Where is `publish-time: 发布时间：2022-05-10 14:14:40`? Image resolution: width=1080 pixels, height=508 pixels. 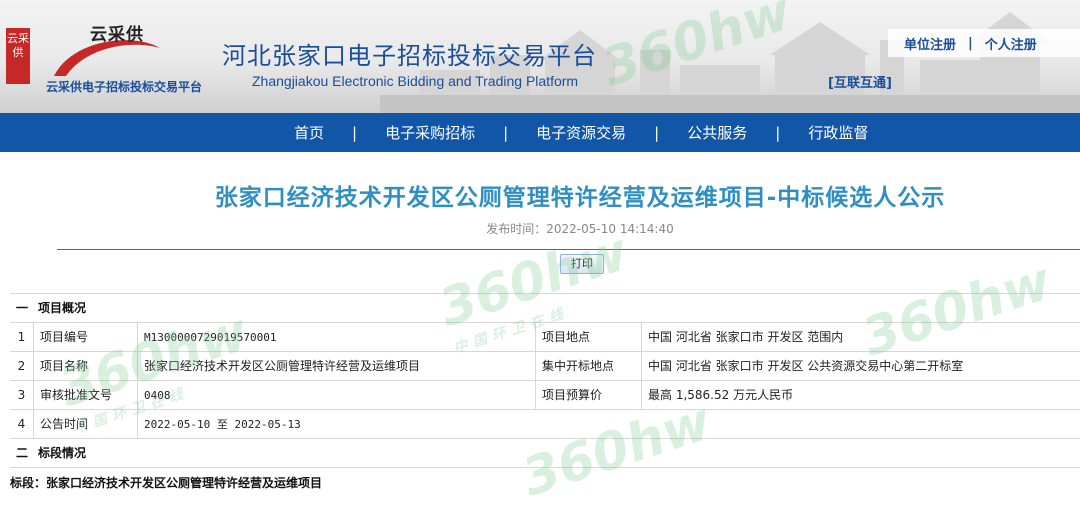 publish-time: 发布时间：2022-05-10 14:14:40 is located at coordinates (580, 229).